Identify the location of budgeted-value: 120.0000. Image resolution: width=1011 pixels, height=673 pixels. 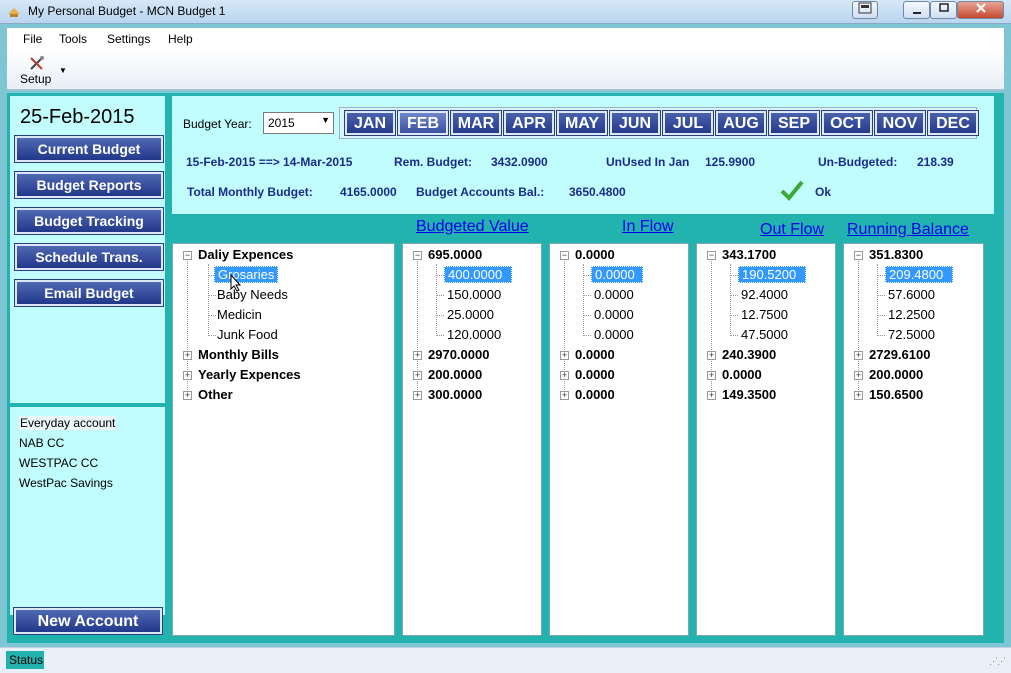
(474, 334).